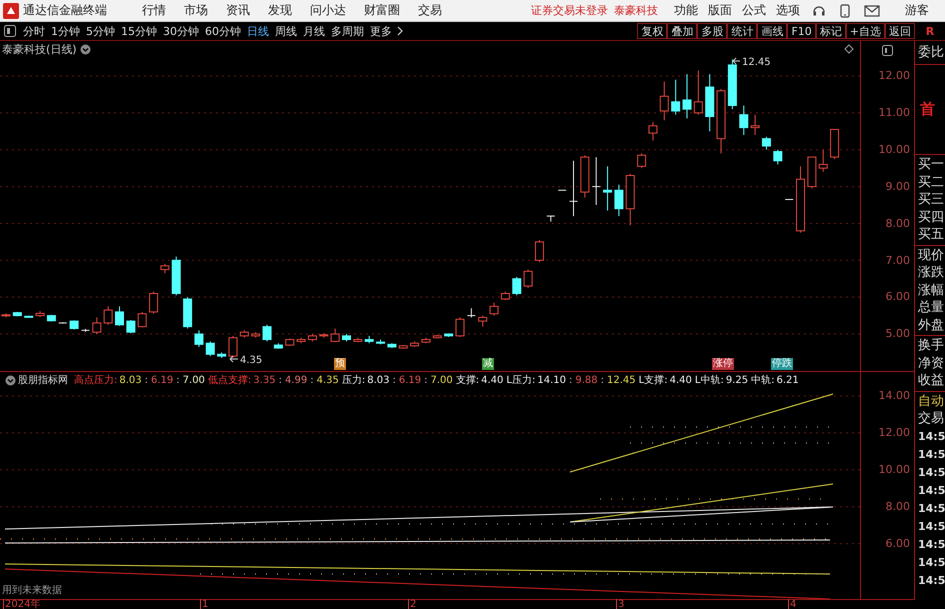 The height and width of the screenshot is (609, 945). What do you see at coordinates (196, 10) in the screenshot?
I see `menu-item: 市场` at bounding box center [196, 10].